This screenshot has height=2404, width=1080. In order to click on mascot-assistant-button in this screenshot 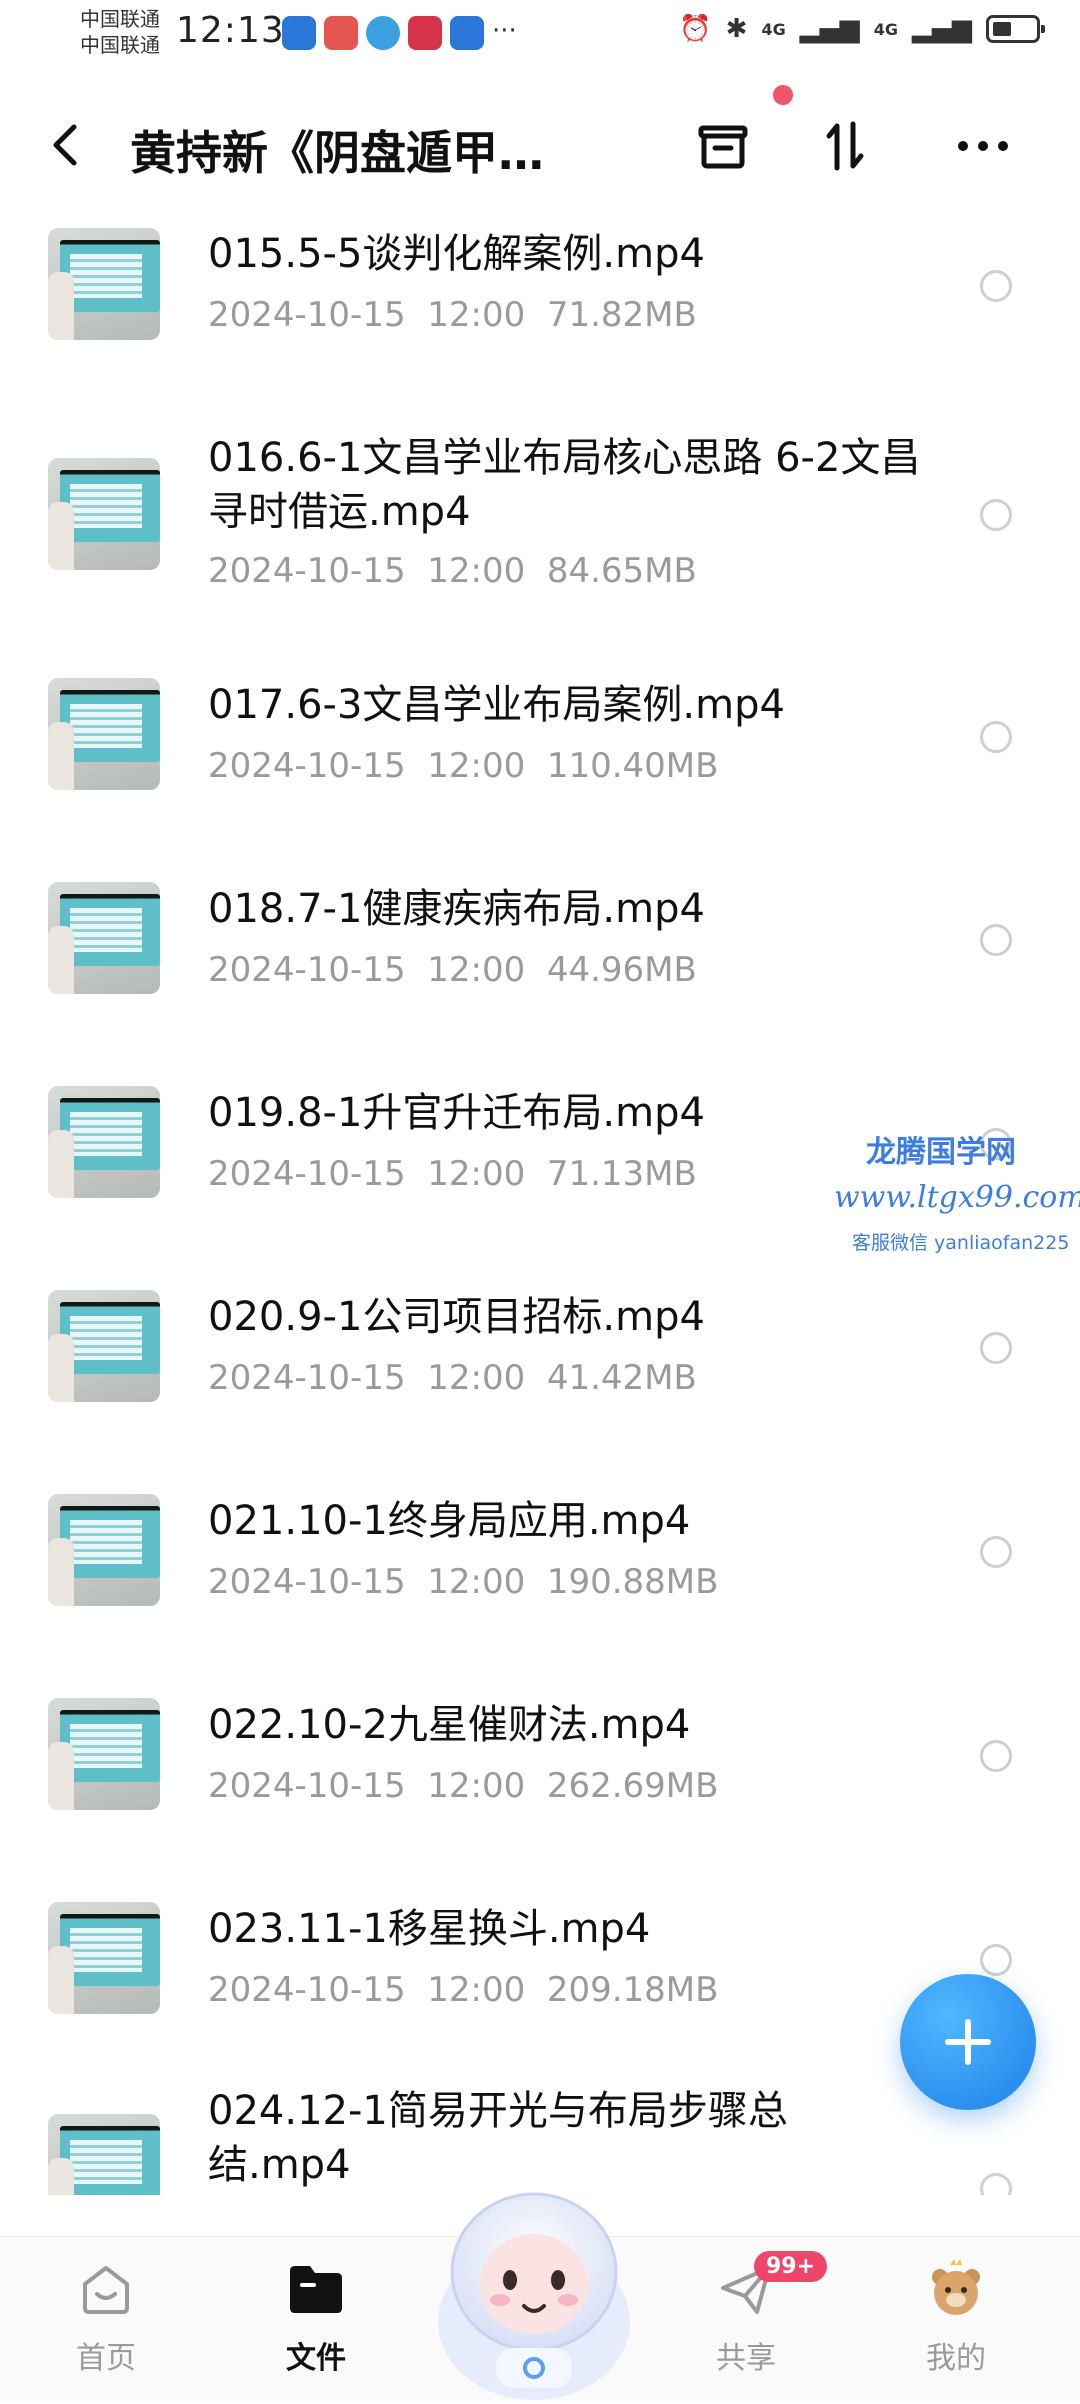, I will do `click(534, 2286)`.